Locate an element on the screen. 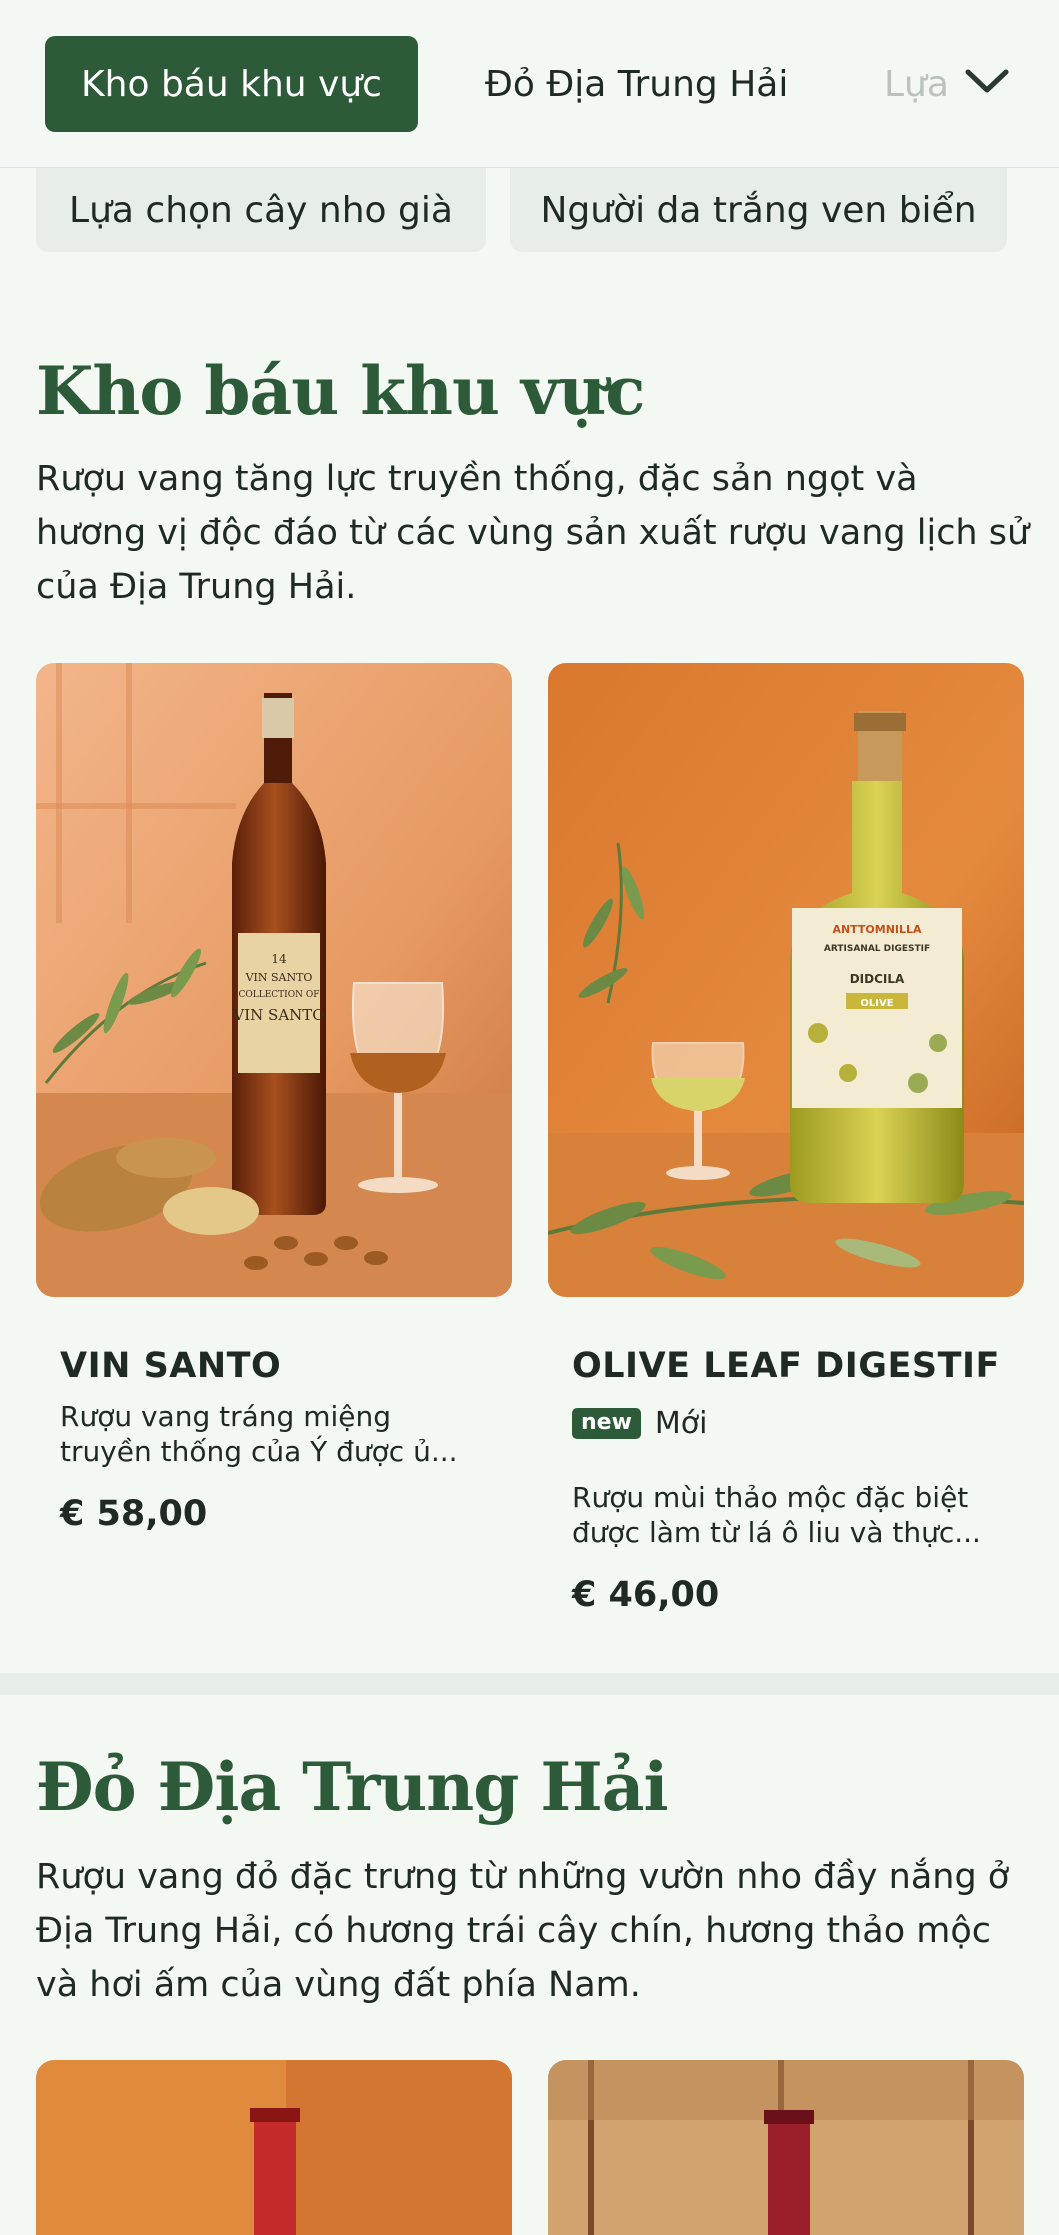 The image size is (1059, 2235). olive-label-brand: ANTTOMNILLA is located at coordinates (877, 929).